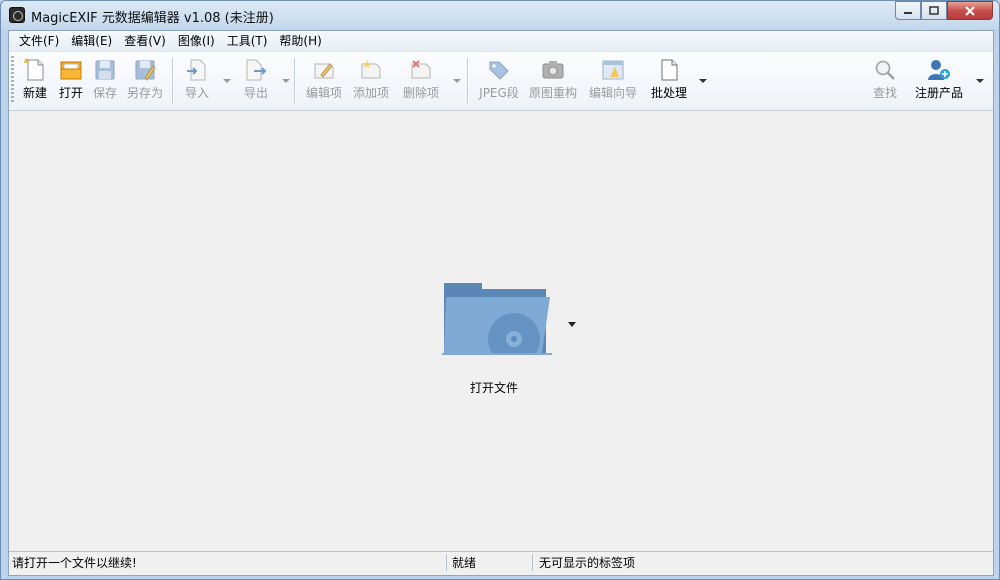 This screenshot has width=1000, height=580. I want to click on menu-tools: 工具(T), so click(247, 41).